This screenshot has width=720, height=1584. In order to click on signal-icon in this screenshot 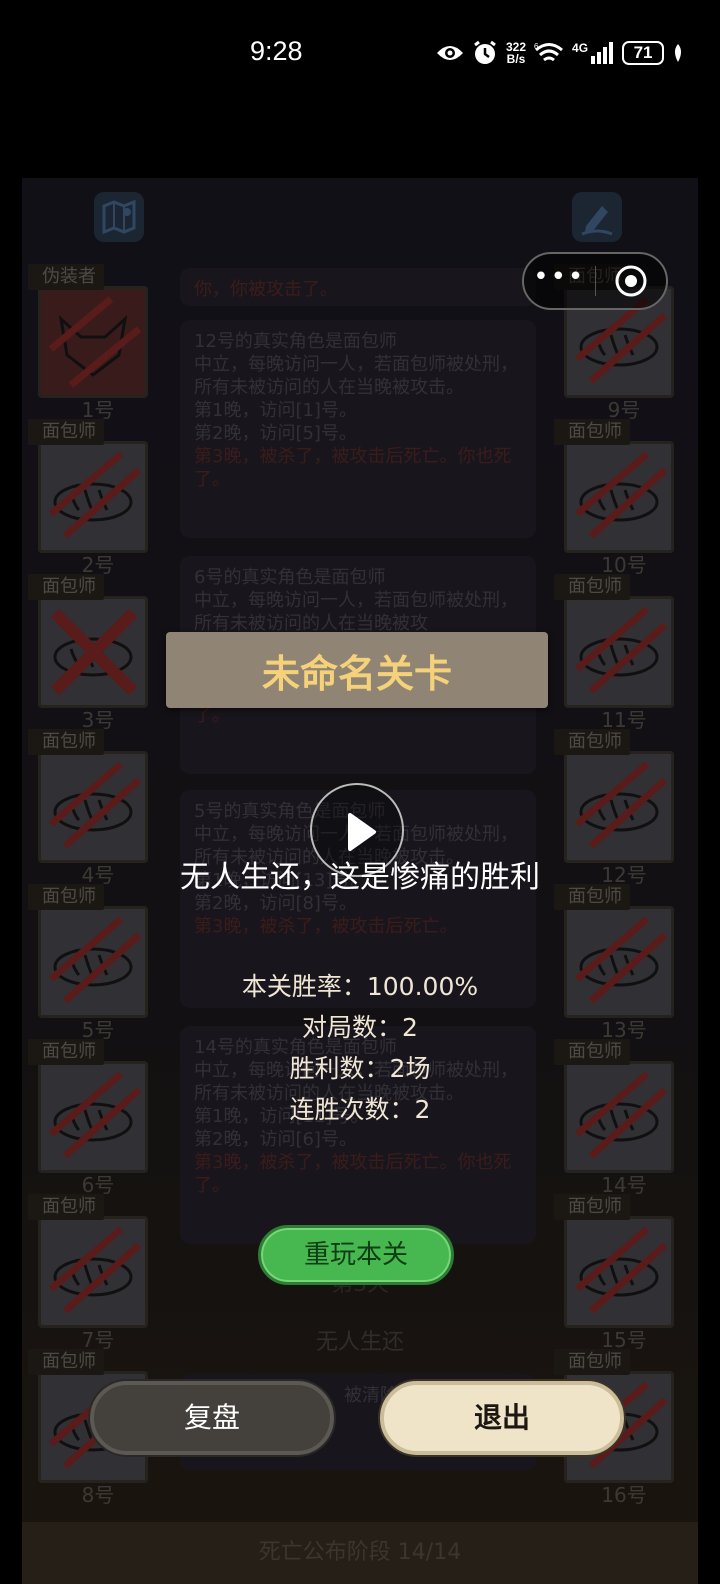, I will do `click(602, 53)`.